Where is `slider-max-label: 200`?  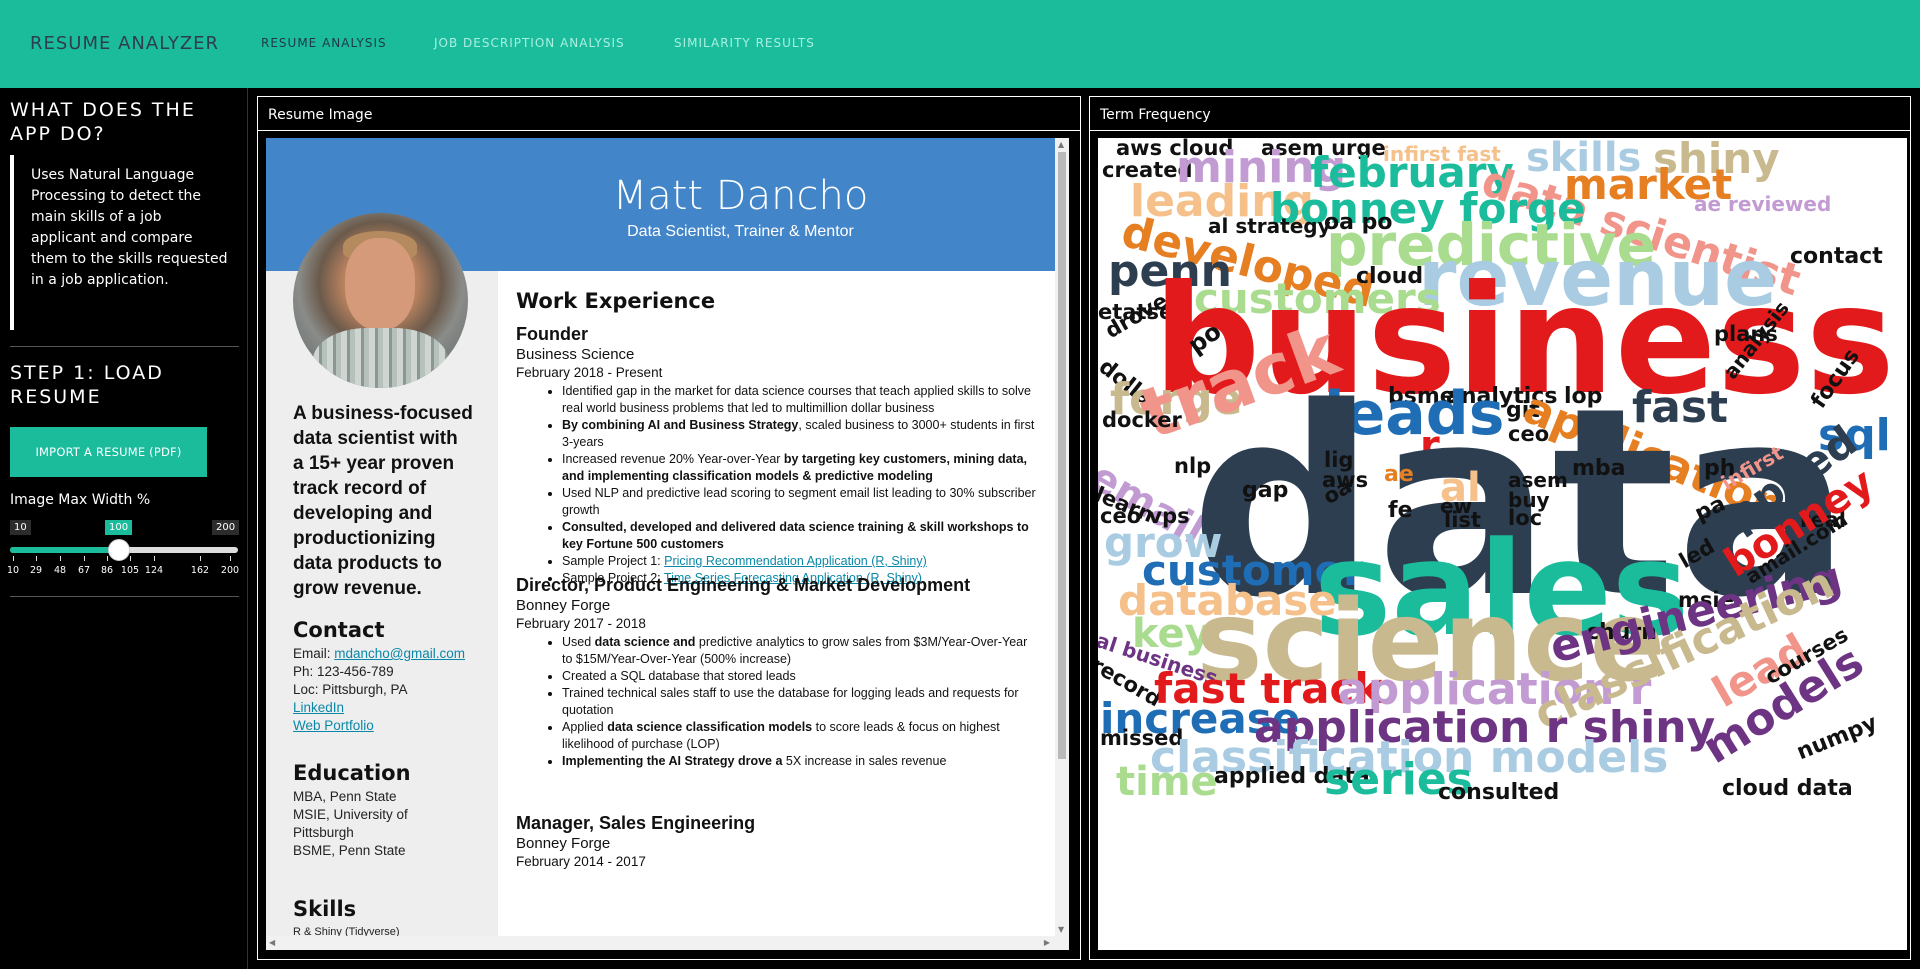
slider-max-label: 200 is located at coordinates (226, 527).